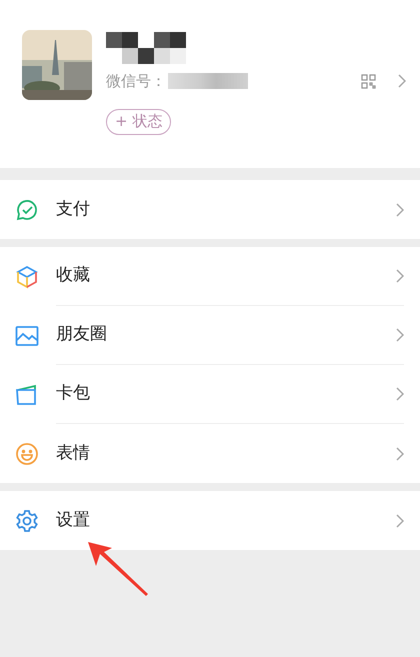 The image size is (420, 657). I want to click on menu-item: 支付, so click(210, 209).